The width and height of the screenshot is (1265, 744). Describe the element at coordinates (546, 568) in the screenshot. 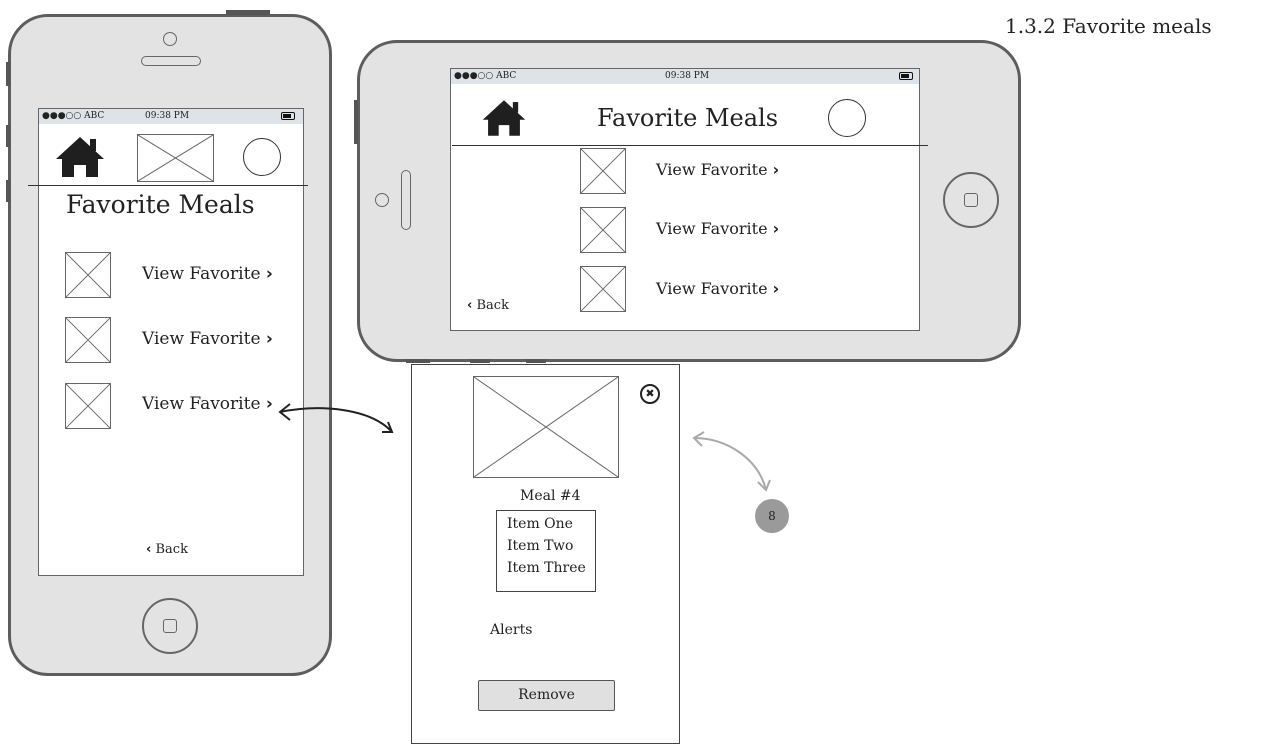

I see `list-item: Item Three` at that location.